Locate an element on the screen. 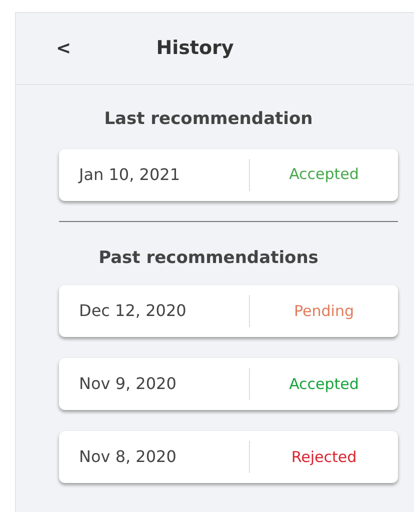 Image resolution: width=414 pixels, height=512 pixels. status-text: Rejected is located at coordinates (324, 457).